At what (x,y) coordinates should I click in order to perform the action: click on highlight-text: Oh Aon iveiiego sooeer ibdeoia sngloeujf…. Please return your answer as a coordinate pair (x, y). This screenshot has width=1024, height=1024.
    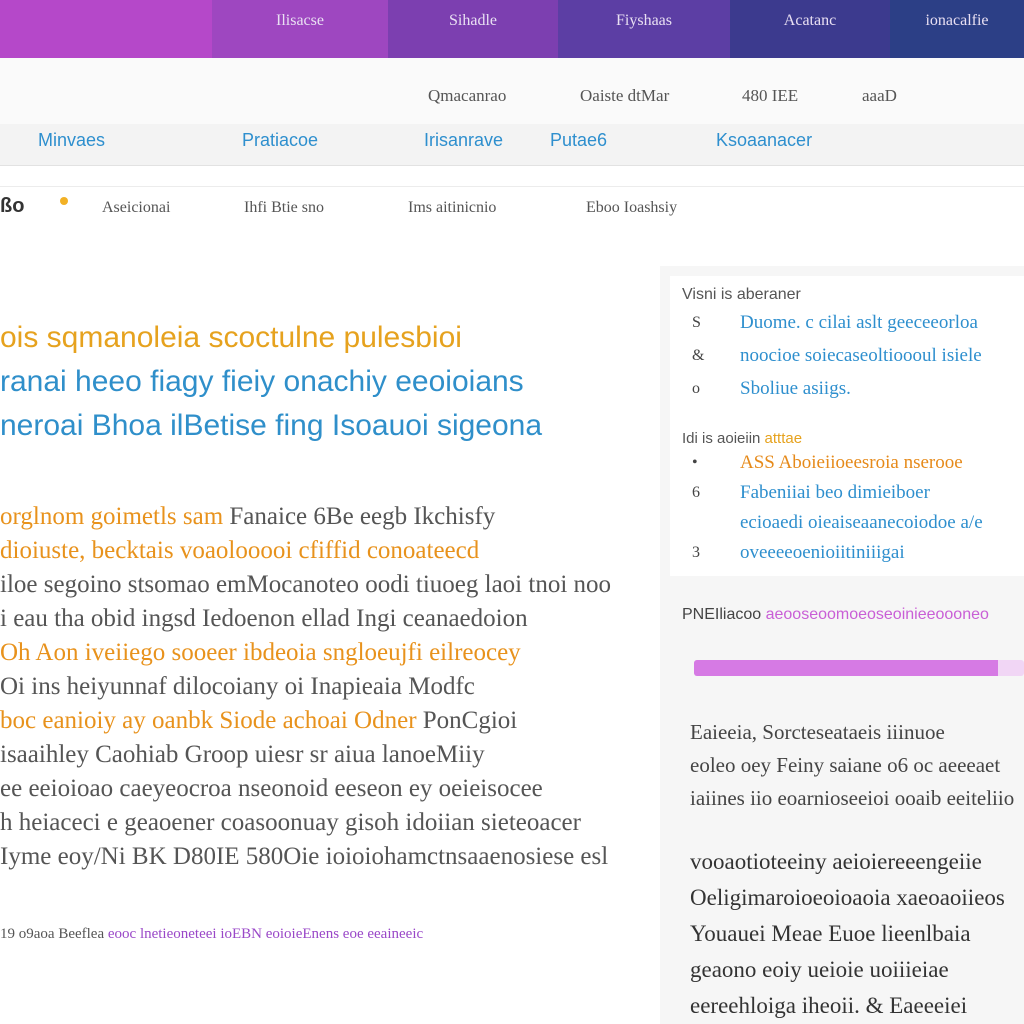
    Looking at the image, I should click on (260, 652).